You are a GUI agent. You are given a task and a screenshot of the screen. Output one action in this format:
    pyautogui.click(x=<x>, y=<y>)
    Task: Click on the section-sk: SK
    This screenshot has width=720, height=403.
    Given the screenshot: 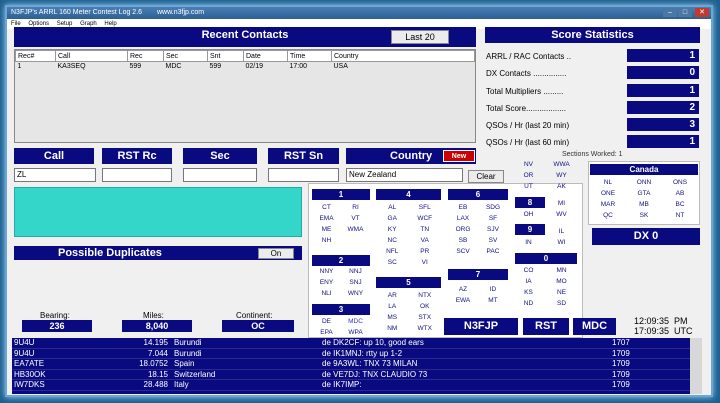 What is the action you would take?
    pyautogui.click(x=644, y=215)
    